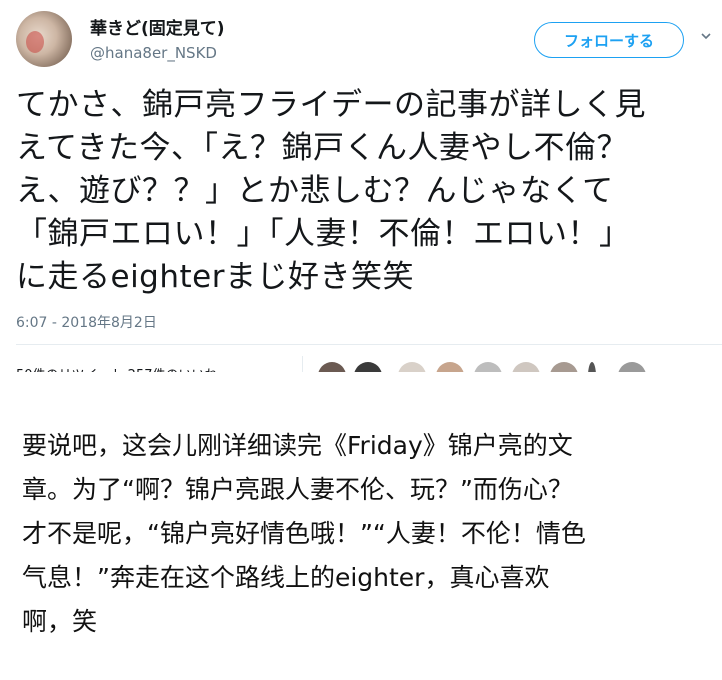 This screenshot has height=680, width=722. Describe the element at coordinates (117, 368) in the screenshot. I see `tweet-stats: 50件のリツイート 257件のいいね` at that location.